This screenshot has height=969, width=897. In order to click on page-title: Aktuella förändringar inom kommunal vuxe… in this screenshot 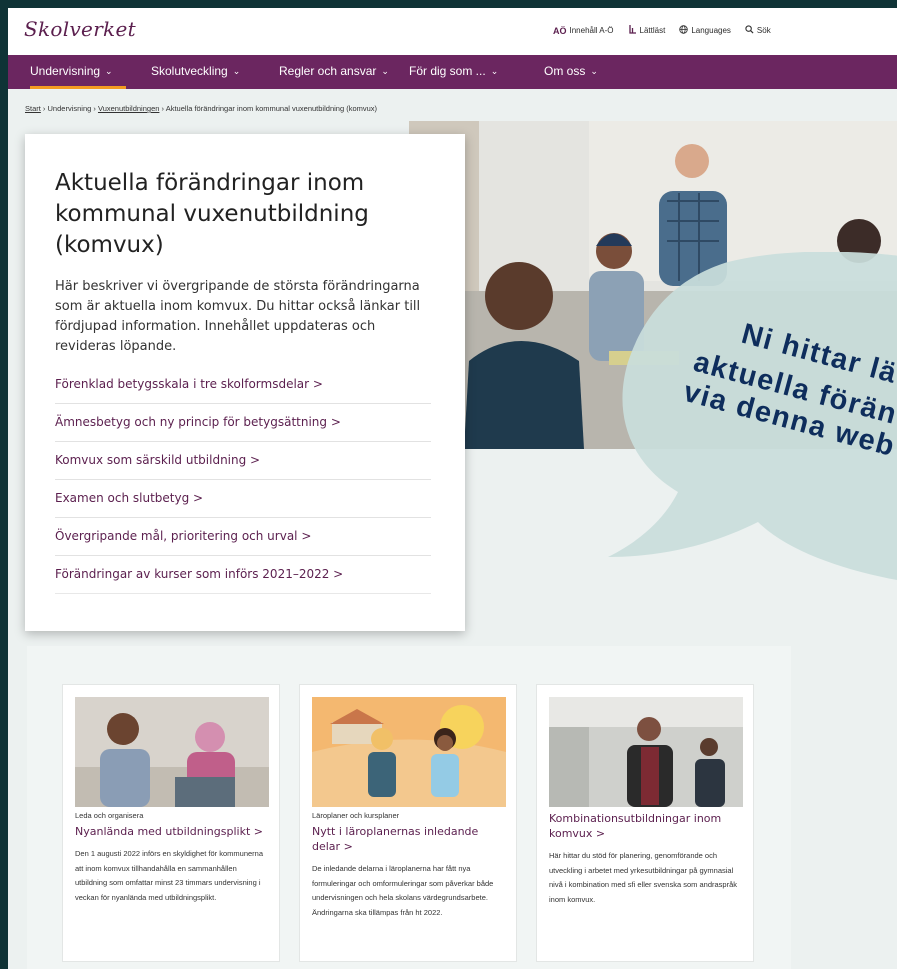, I will do `click(212, 214)`.